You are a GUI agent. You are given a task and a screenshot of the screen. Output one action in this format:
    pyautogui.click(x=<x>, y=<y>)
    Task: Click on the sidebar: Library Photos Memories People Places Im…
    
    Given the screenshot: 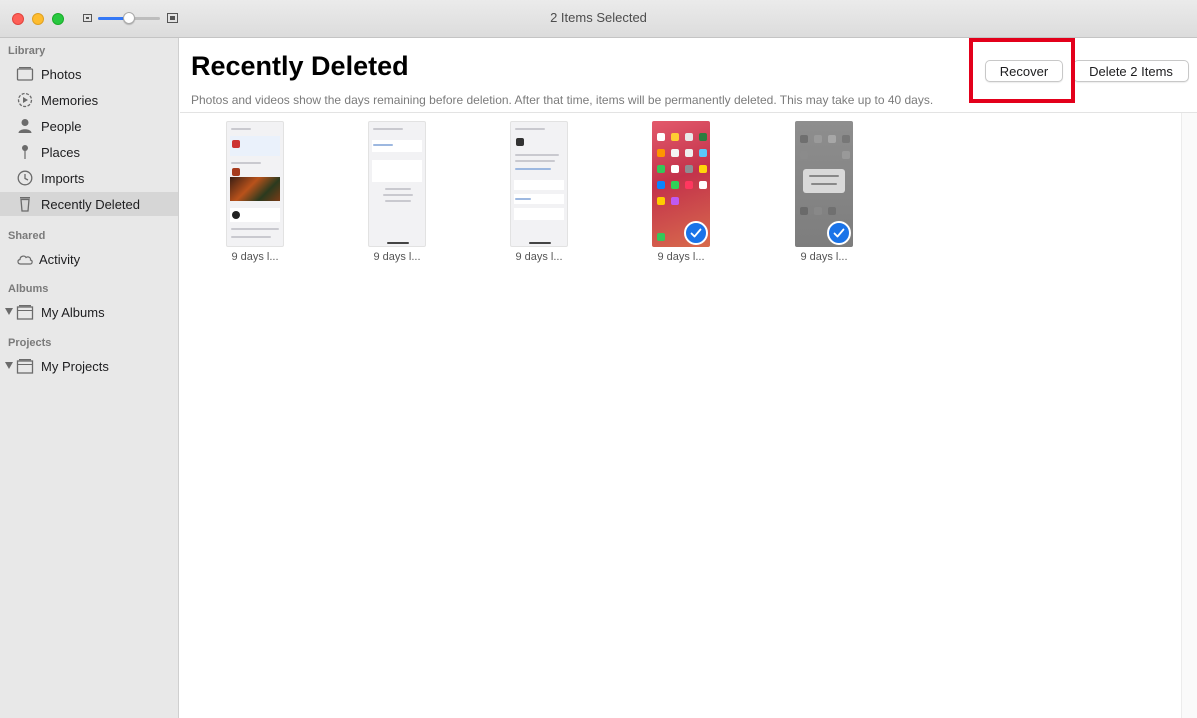 What is the action you would take?
    pyautogui.click(x=89, y=378)
    